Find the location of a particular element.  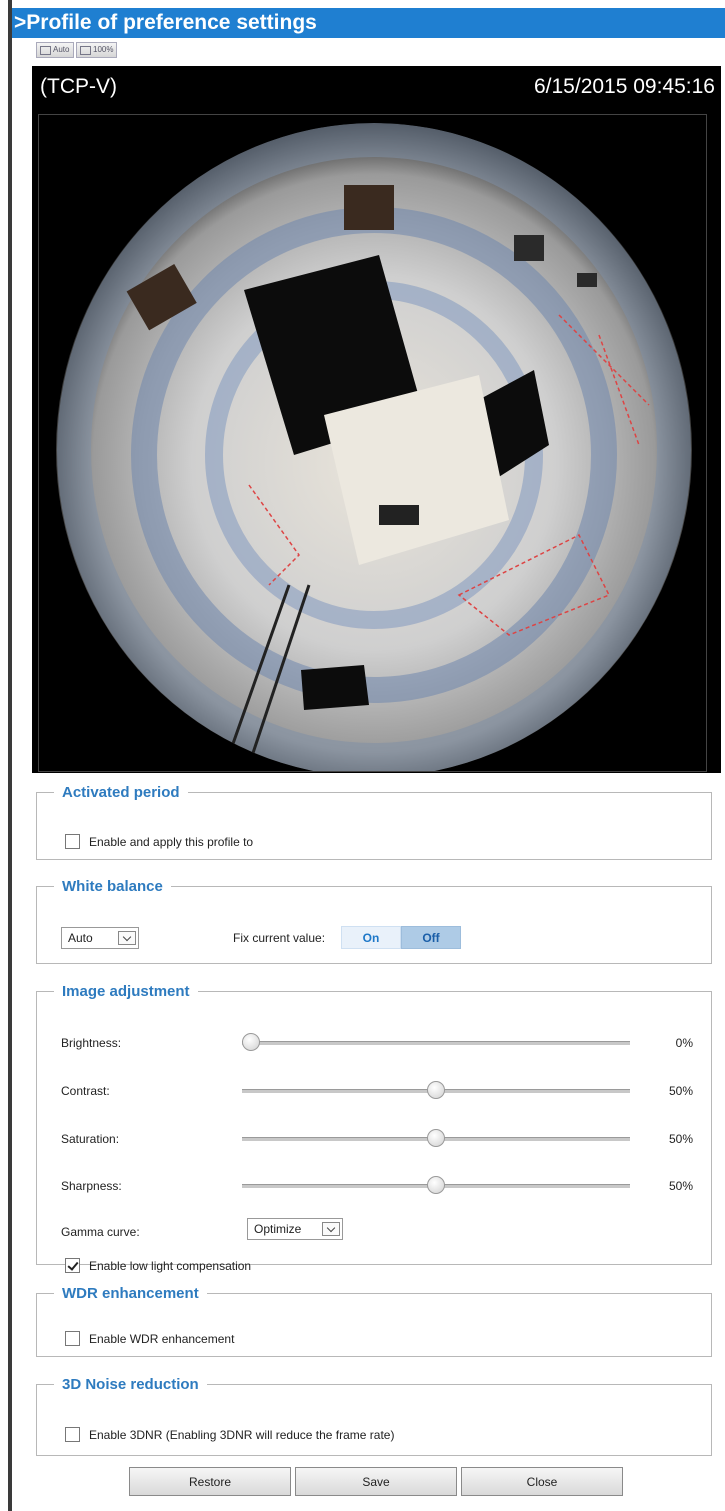

low-light-row: Enable low light compensation is located at coordinates (158, 1265).